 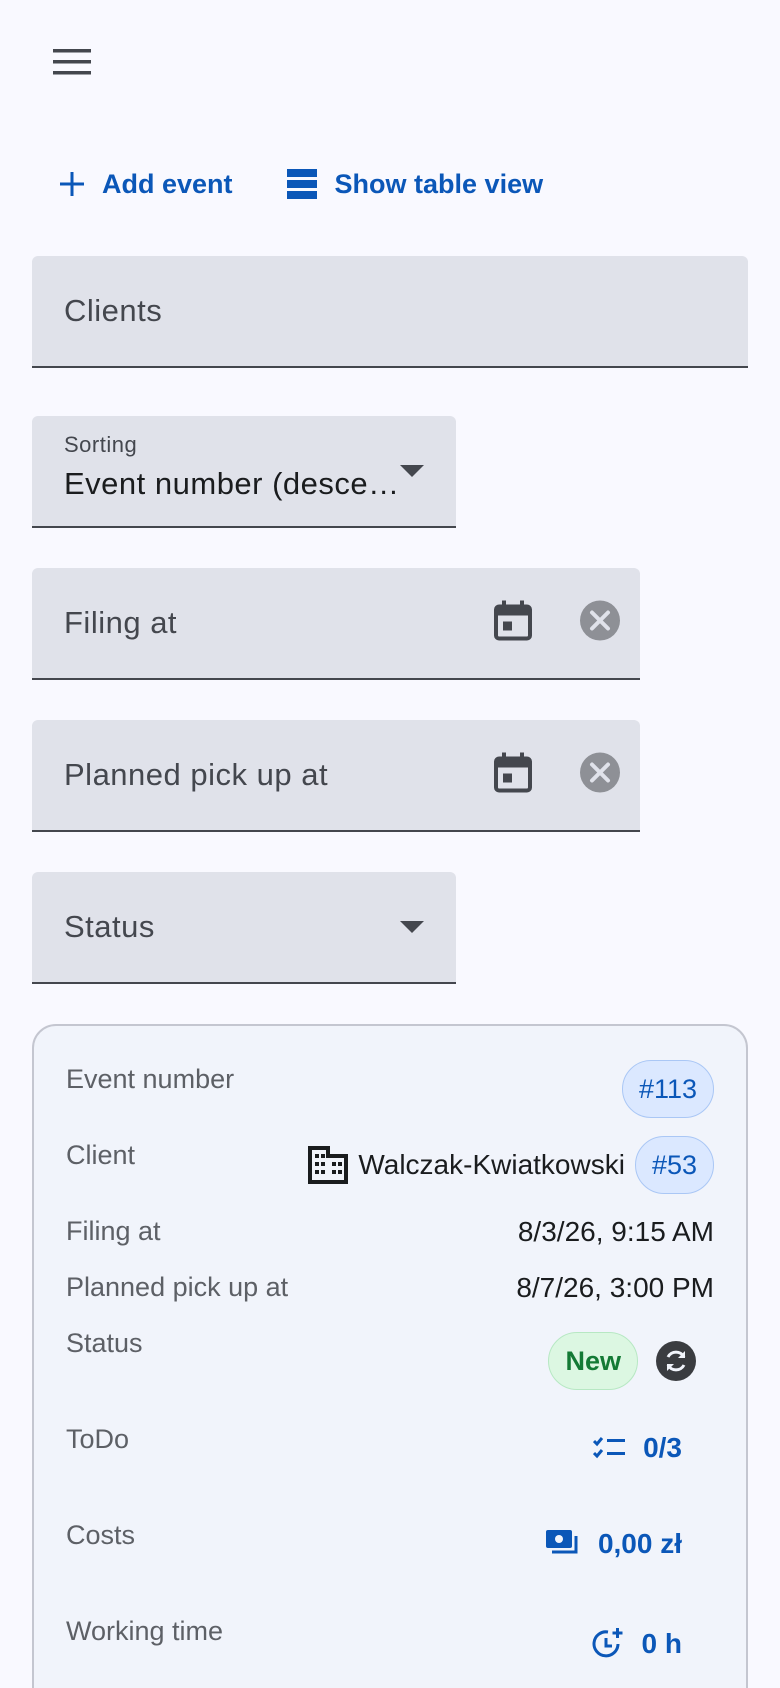 I want to click on show-table-view-button: Show table view, so click(x=415, y=184).